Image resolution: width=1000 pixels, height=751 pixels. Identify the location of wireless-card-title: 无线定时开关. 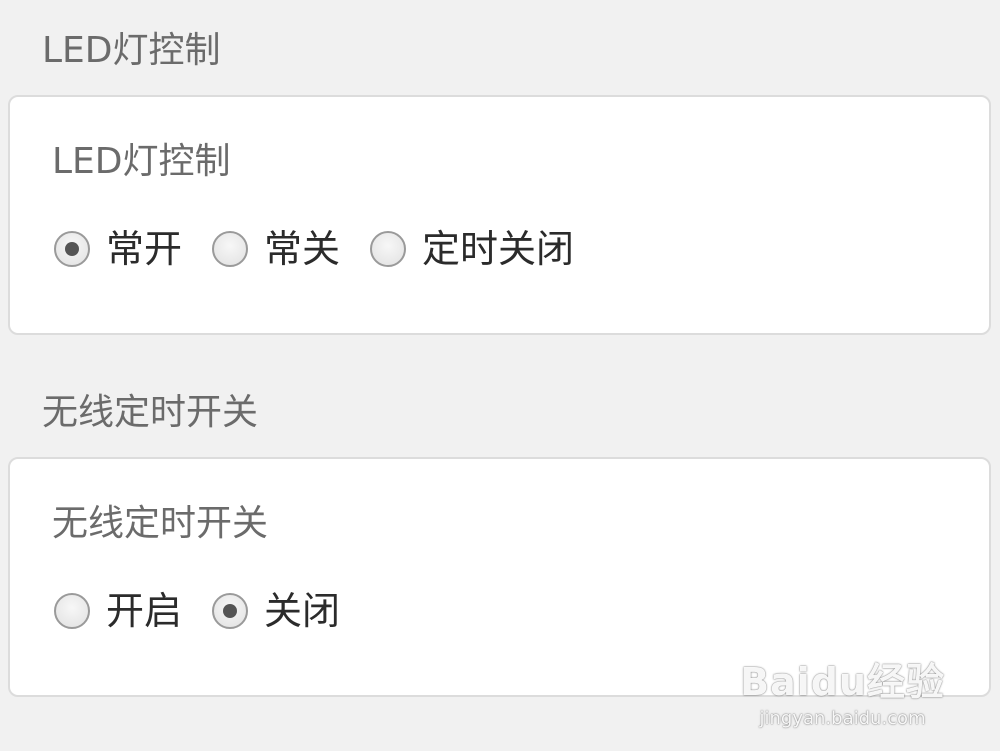
(160, 523).